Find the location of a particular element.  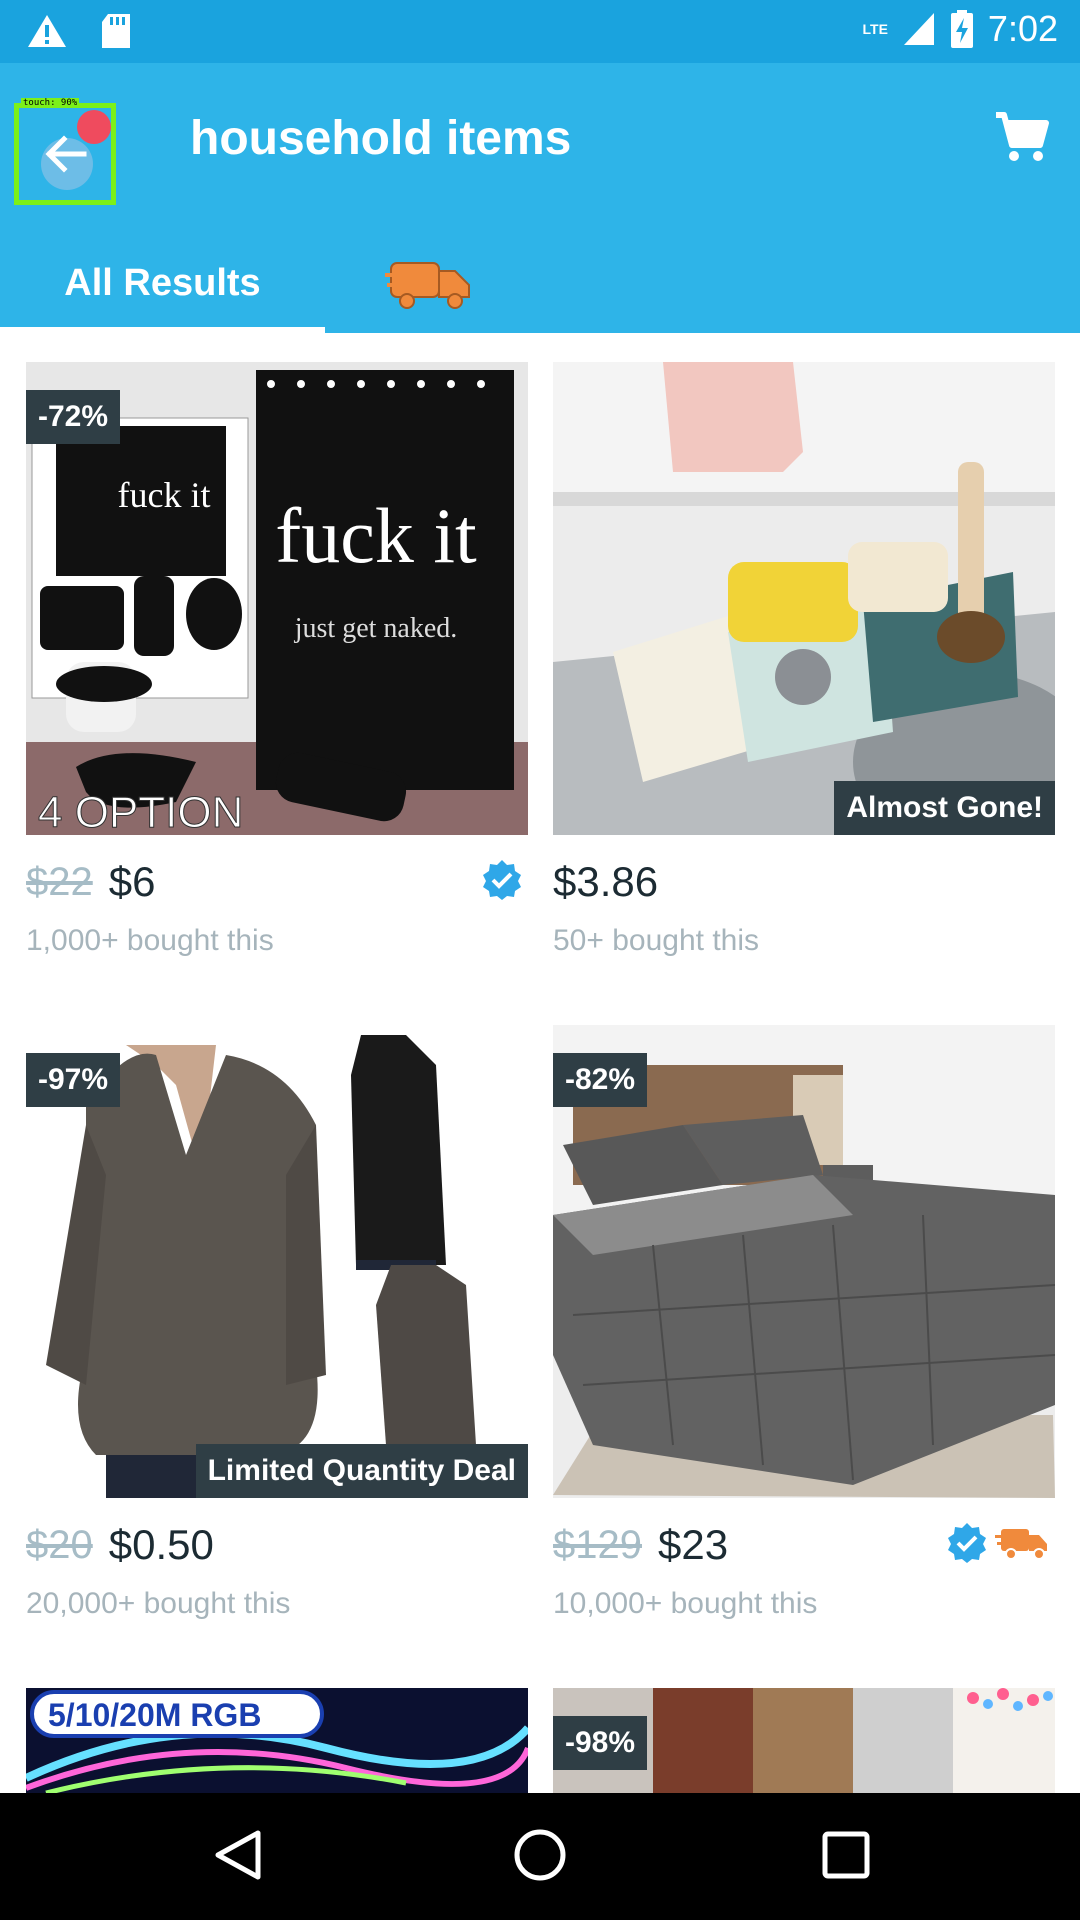

bought-count: 50+ bought this is located at coordinates (656, 940).